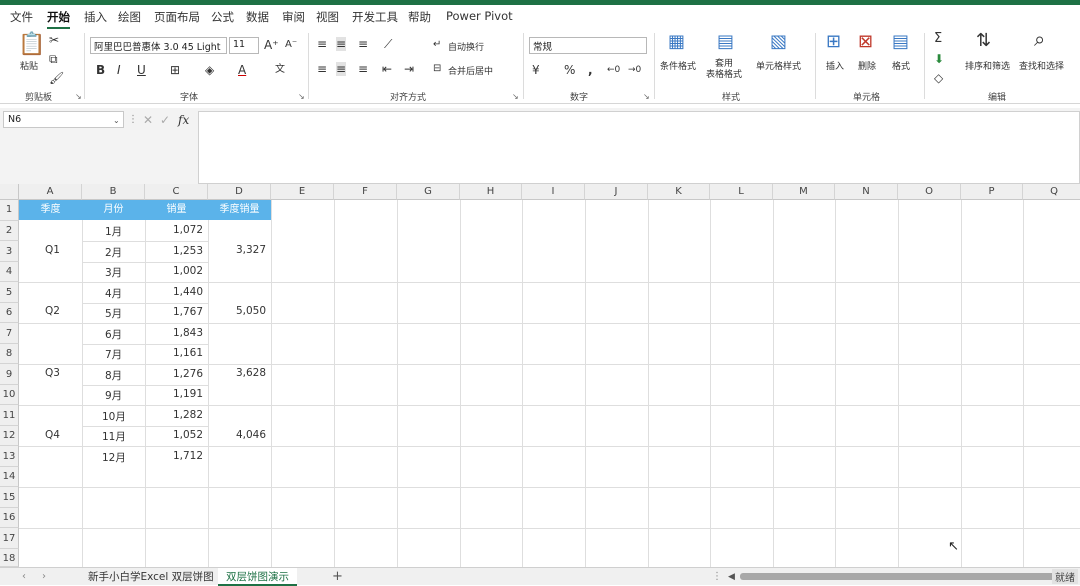 This screenshot has height=586, width=1080. Describe the element at coordinates (113, 210) in the screenshot. I see `header-cell-month: 月份` at that location.